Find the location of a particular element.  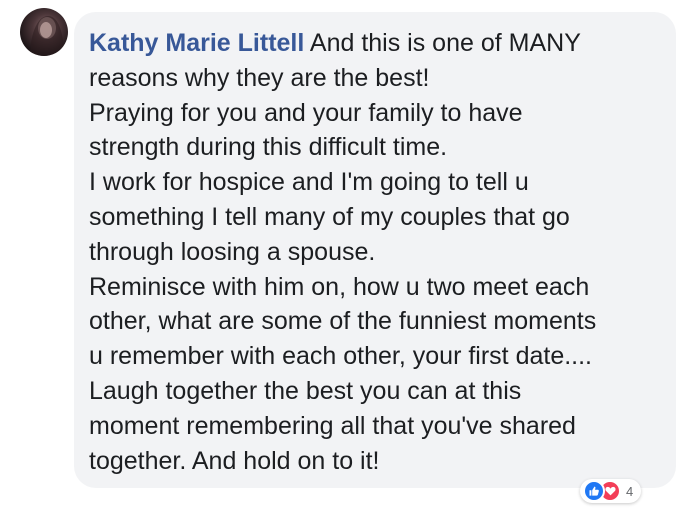

comment-line: reasons why they are the best! is located at coordinates (259, 77).